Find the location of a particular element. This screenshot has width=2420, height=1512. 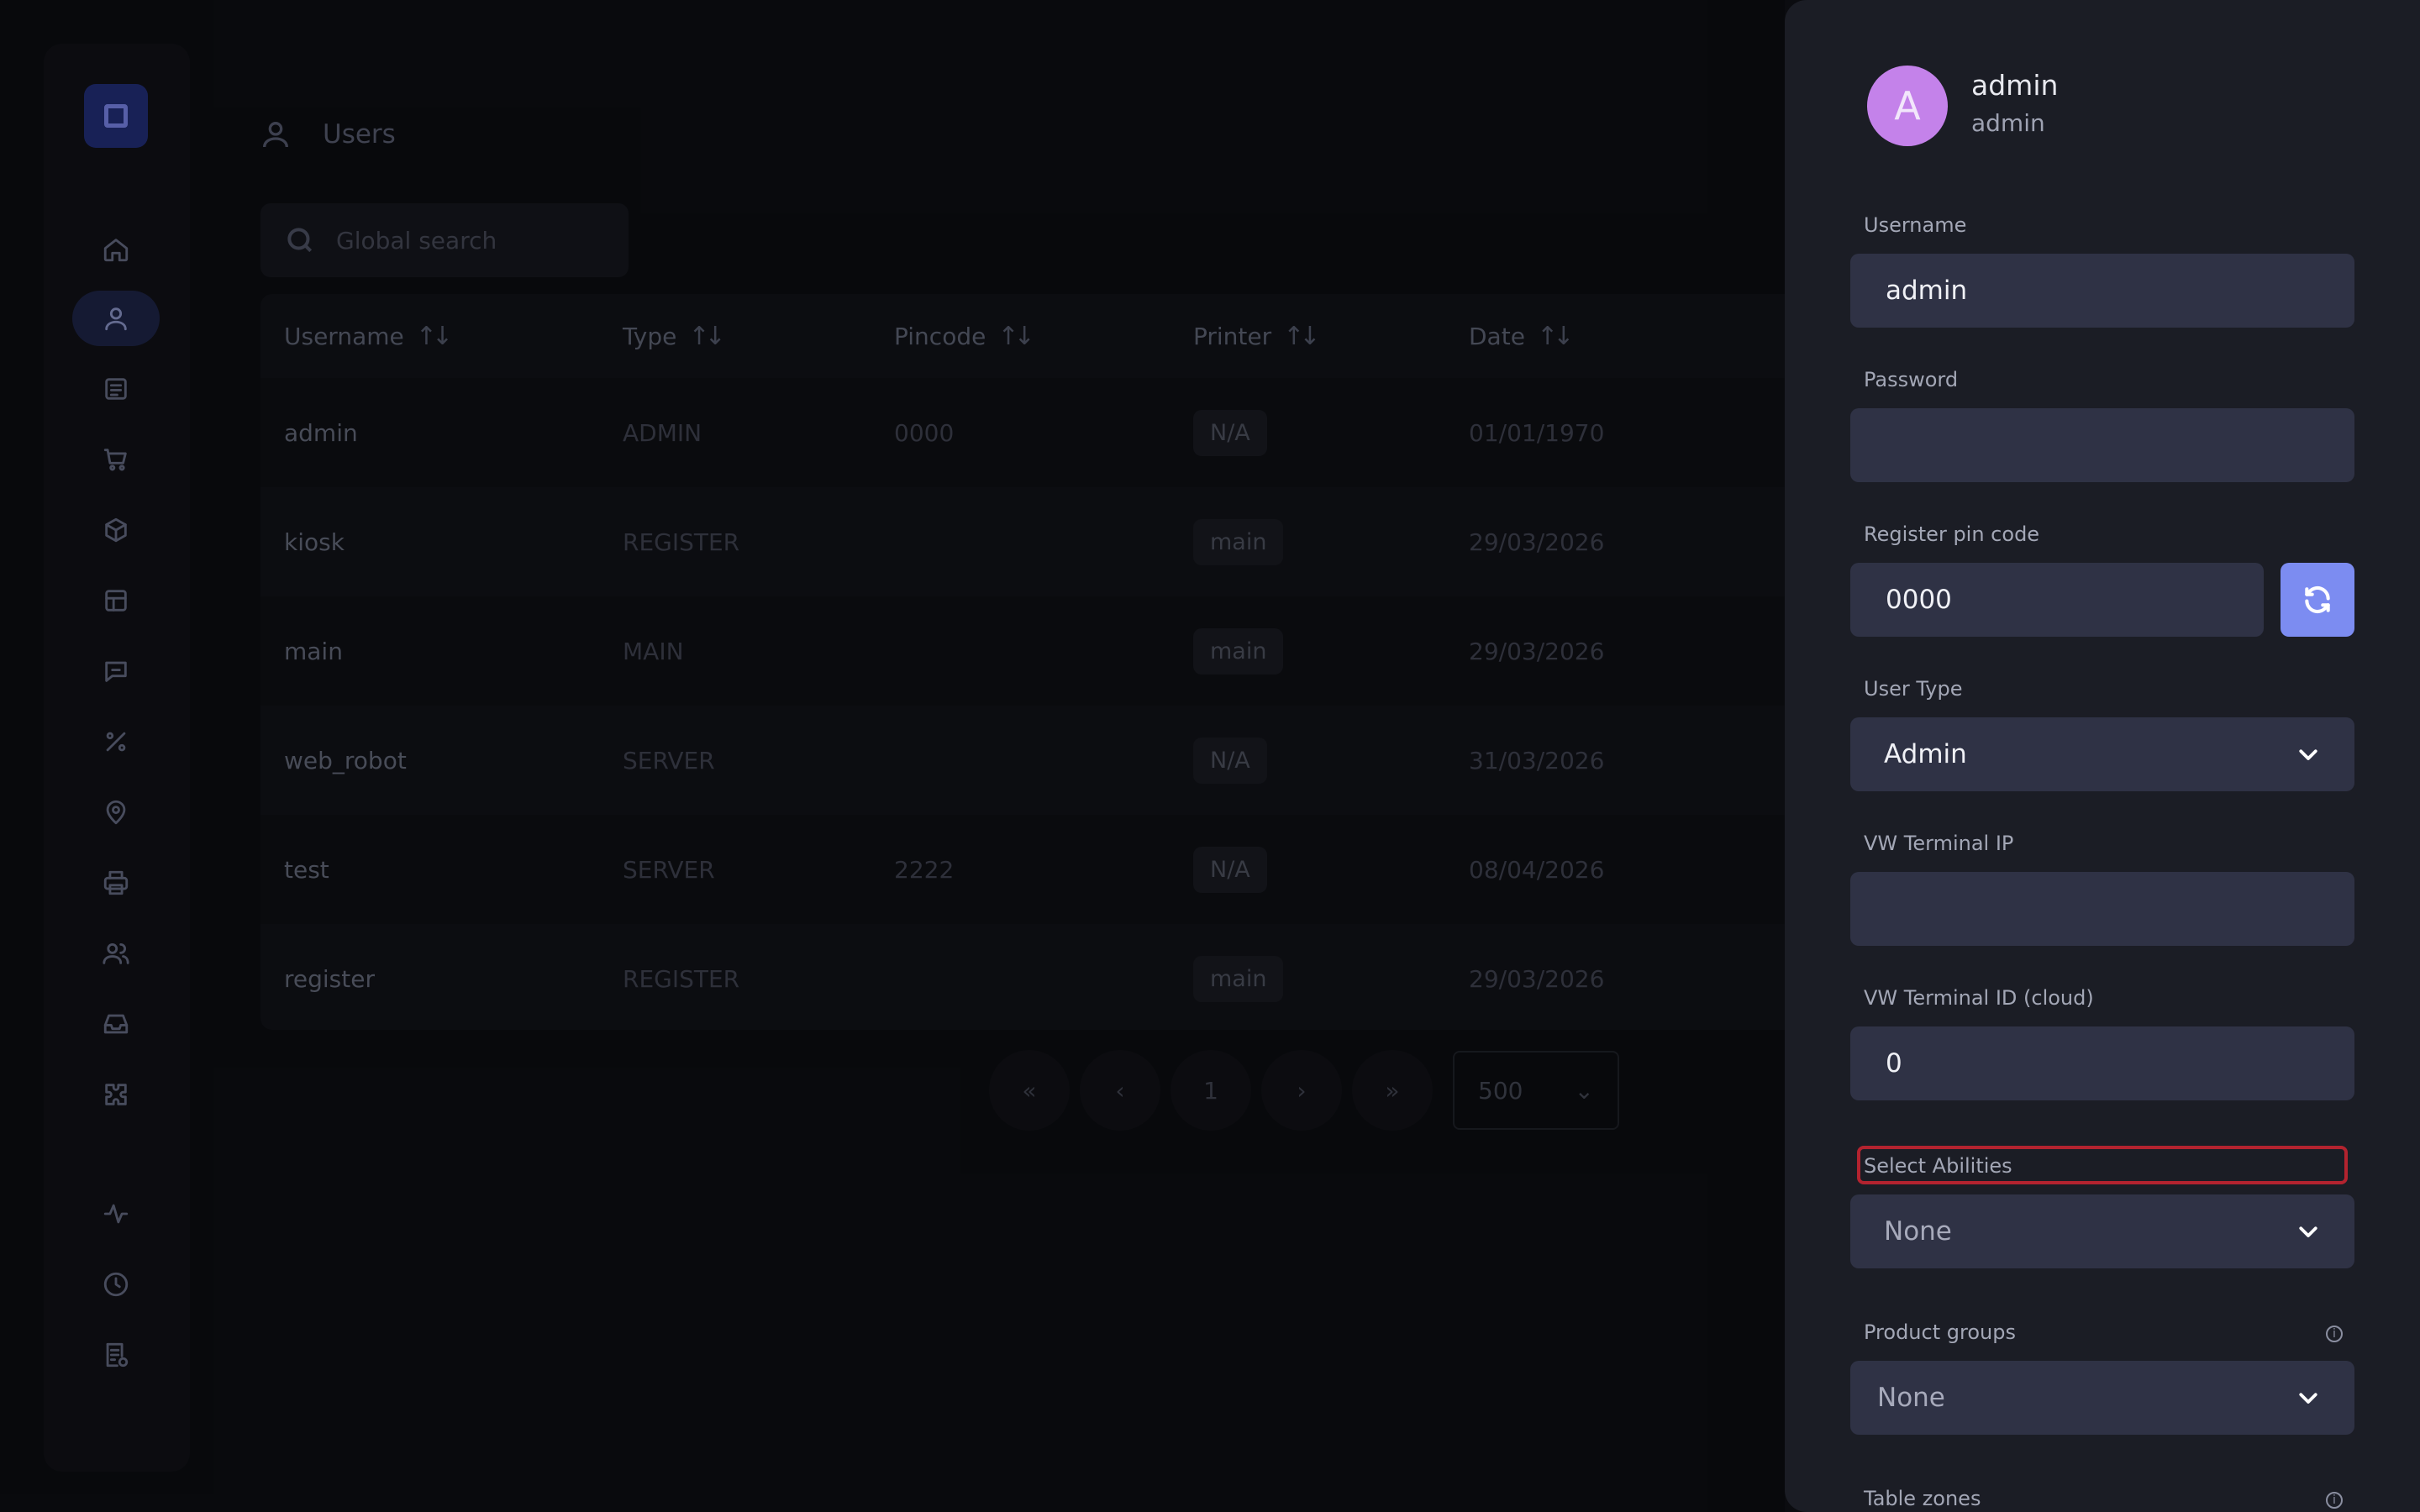

table-zones-label: Table zones is located at coordinates (1922, 1498).